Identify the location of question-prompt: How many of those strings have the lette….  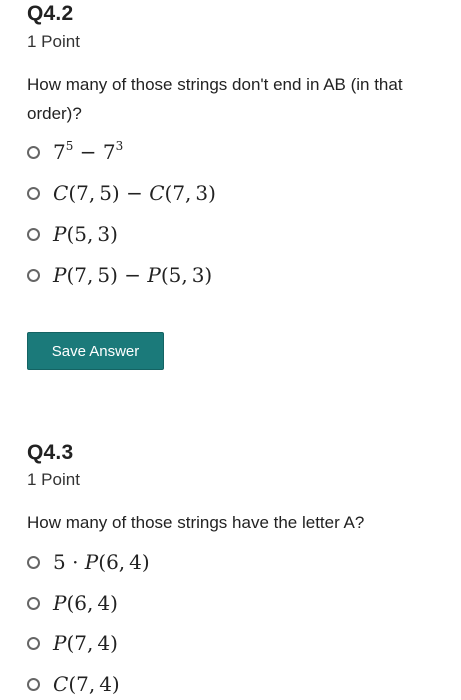
(196, 522).